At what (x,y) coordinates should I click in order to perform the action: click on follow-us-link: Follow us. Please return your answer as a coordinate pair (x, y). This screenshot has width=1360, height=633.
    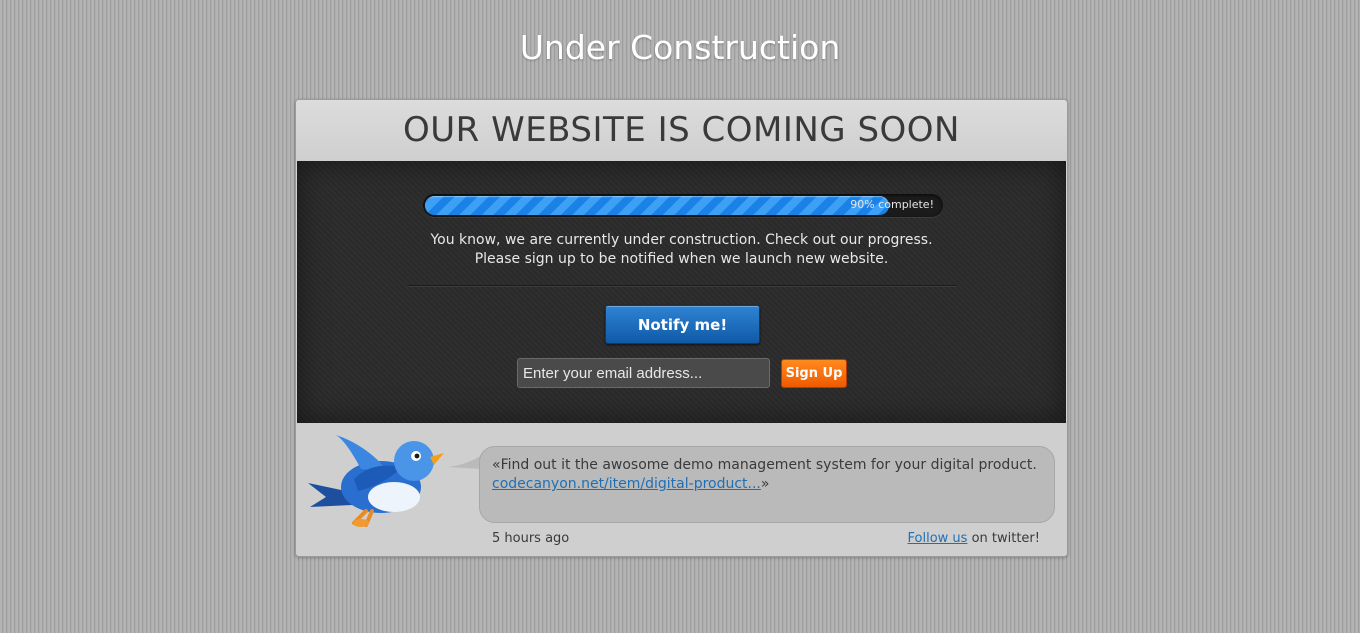
    Looking at the image, I should click on (938, 538).